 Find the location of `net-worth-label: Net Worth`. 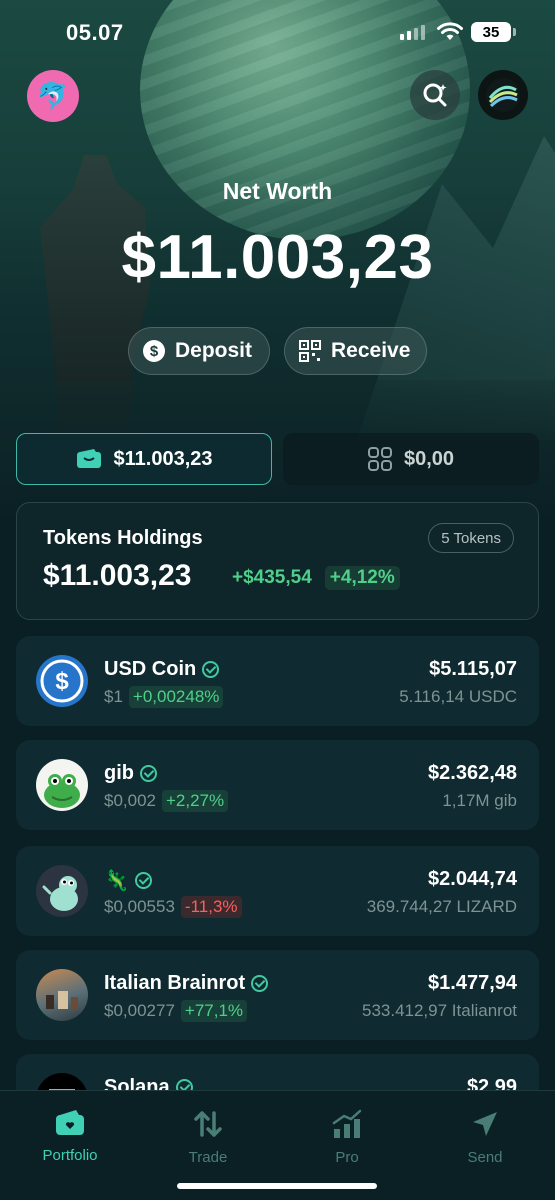

net-worth-label: Net Worth is located at coordinates (277, 191).